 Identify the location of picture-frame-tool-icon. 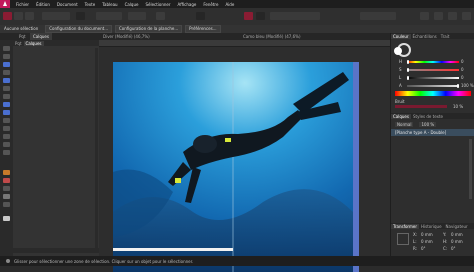
(6, 104).